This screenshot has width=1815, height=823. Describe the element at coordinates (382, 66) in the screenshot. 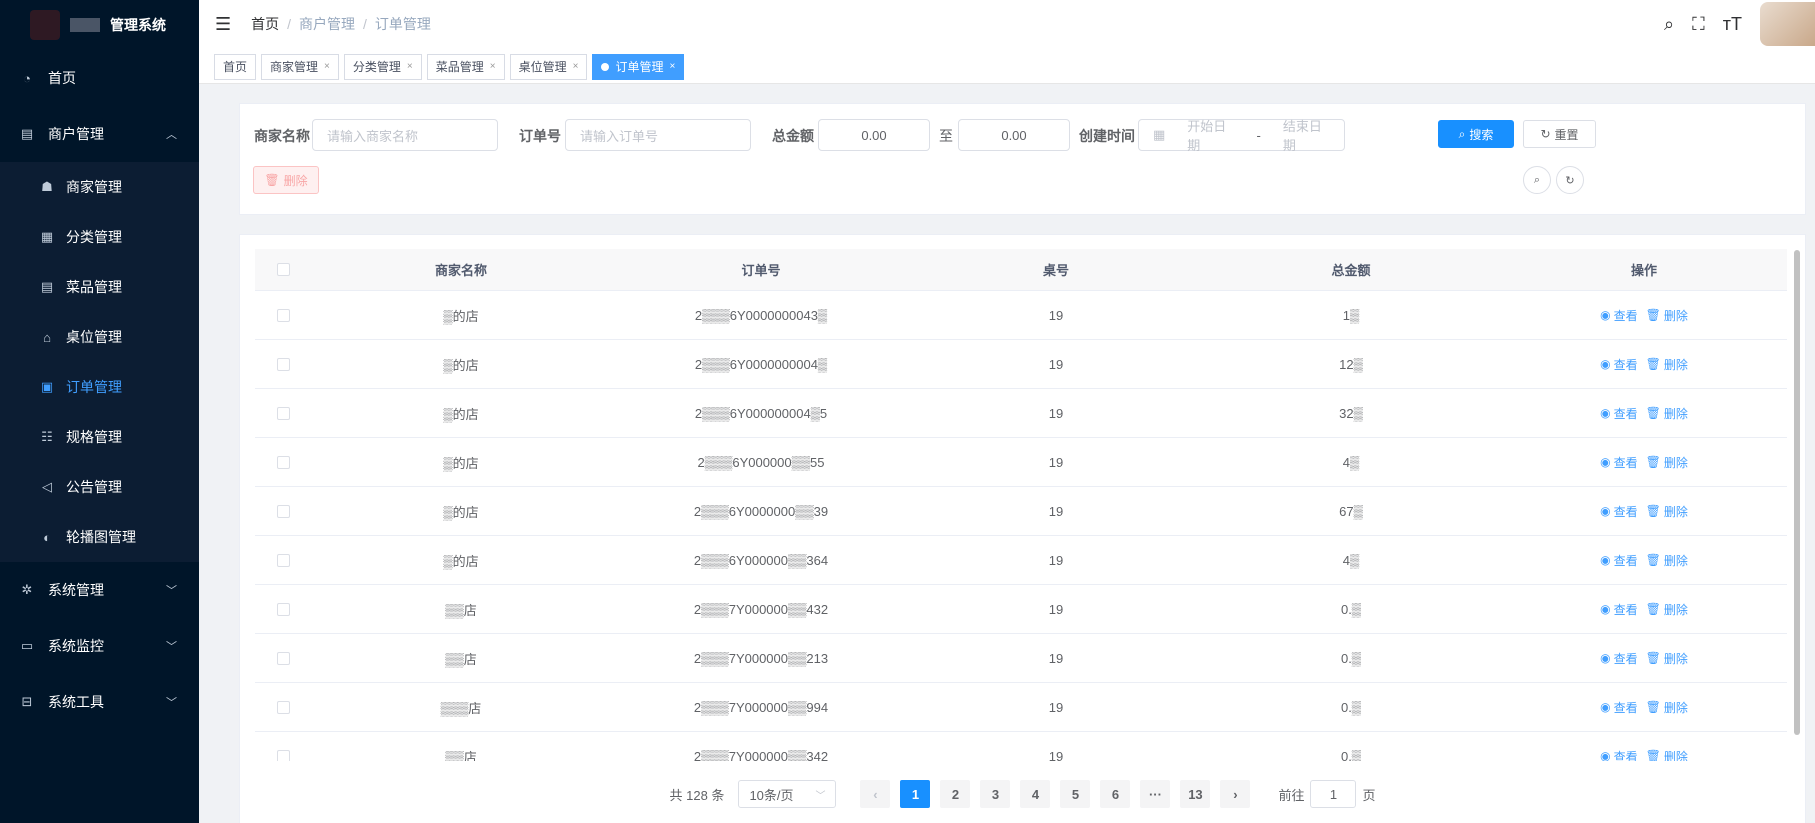

I see `tag-category: 分类管理 ×` at that location.